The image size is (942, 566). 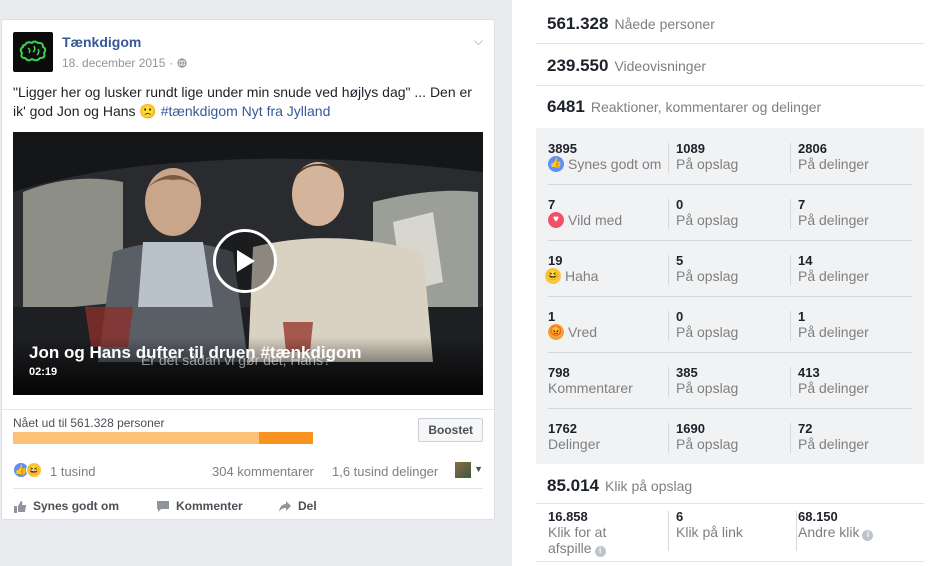 I want to click on haha-icon: 😆, so click(x=553, y=276).